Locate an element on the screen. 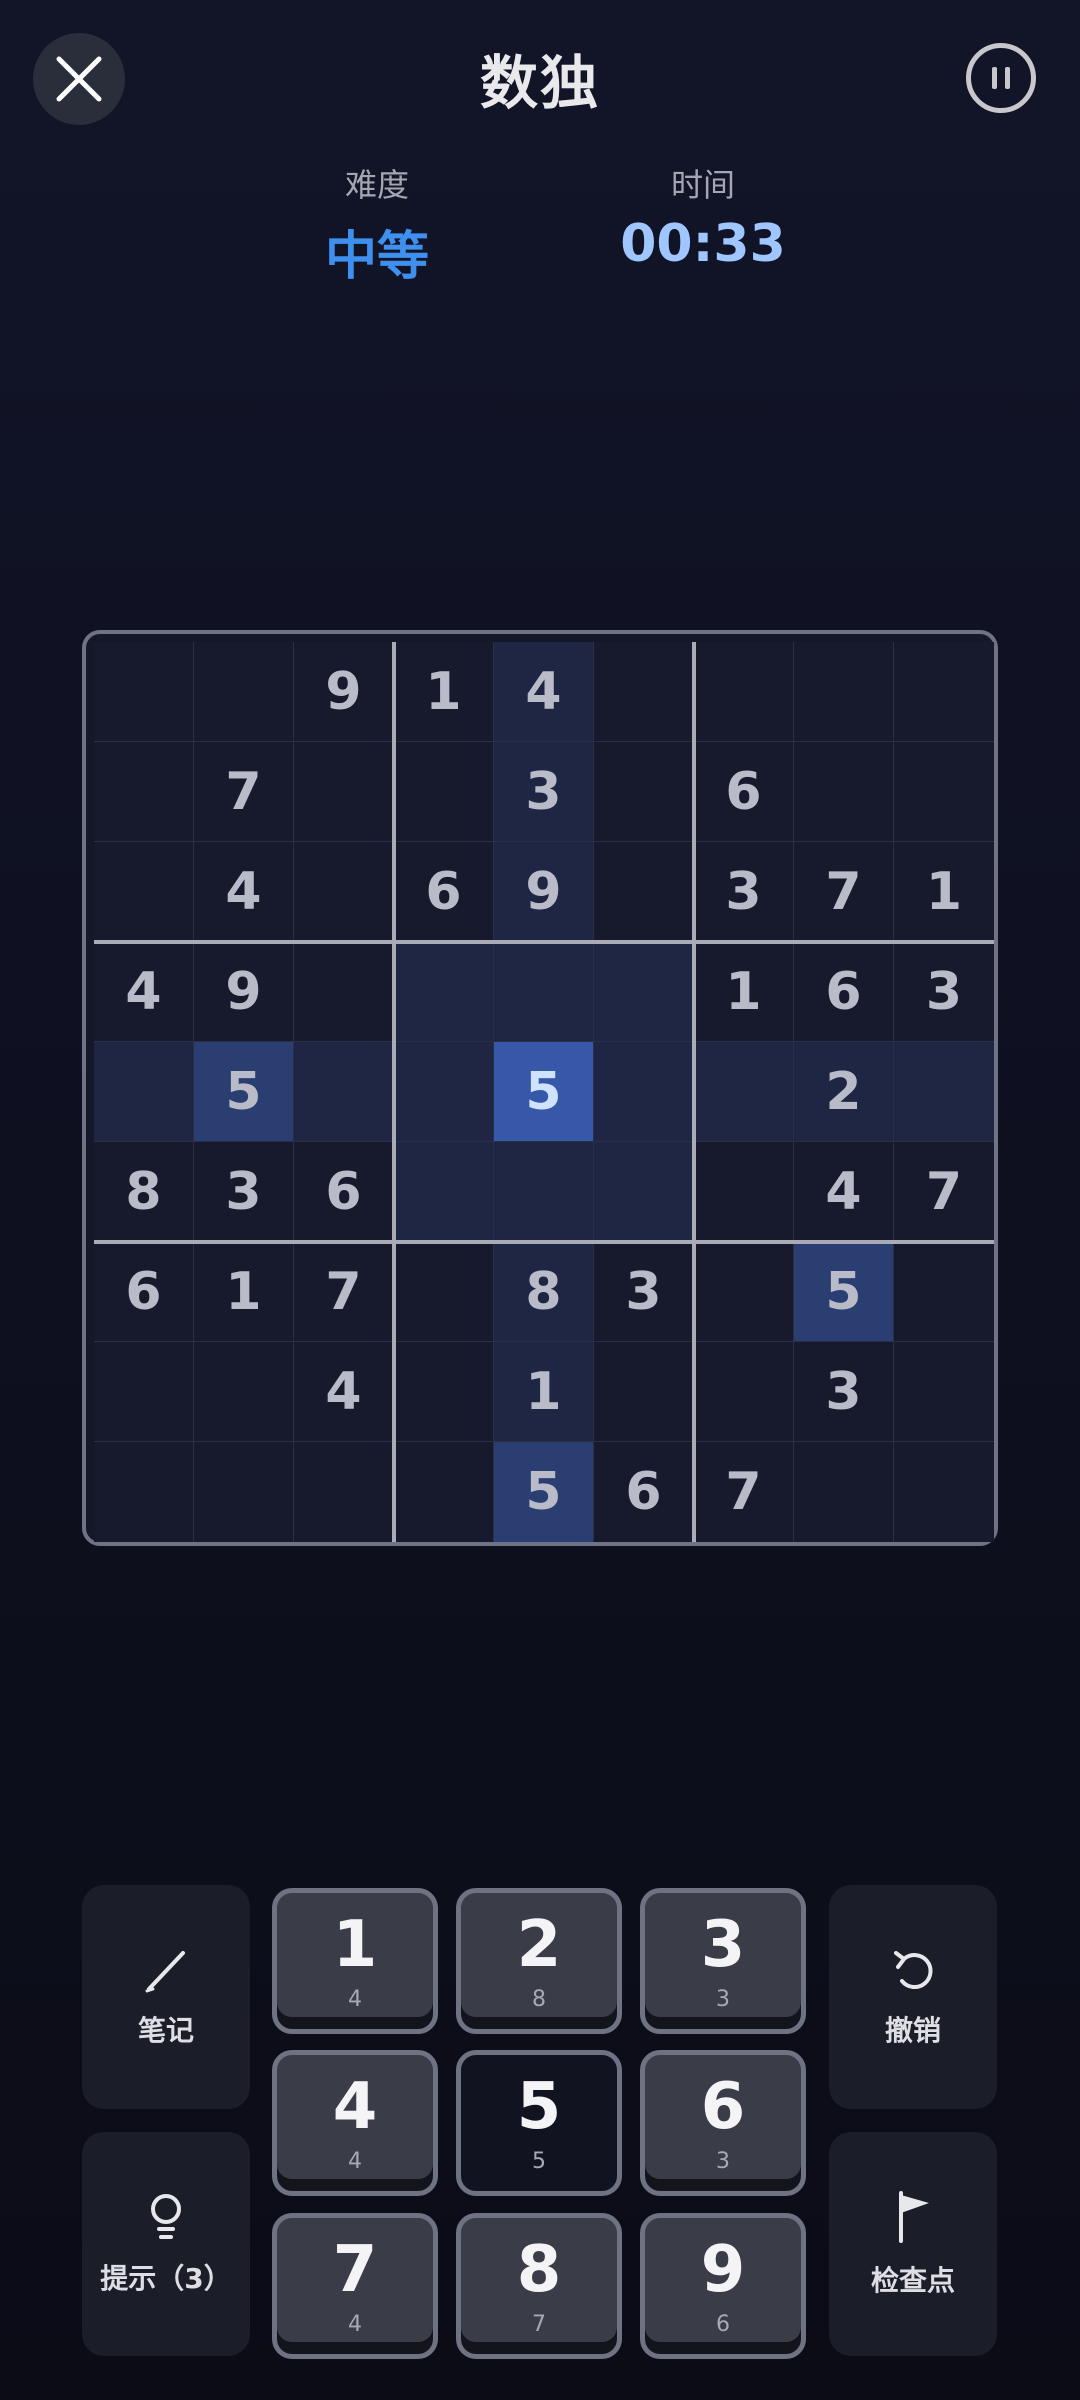  undo-label: 撤销 is located at coordinates (912, 2030).